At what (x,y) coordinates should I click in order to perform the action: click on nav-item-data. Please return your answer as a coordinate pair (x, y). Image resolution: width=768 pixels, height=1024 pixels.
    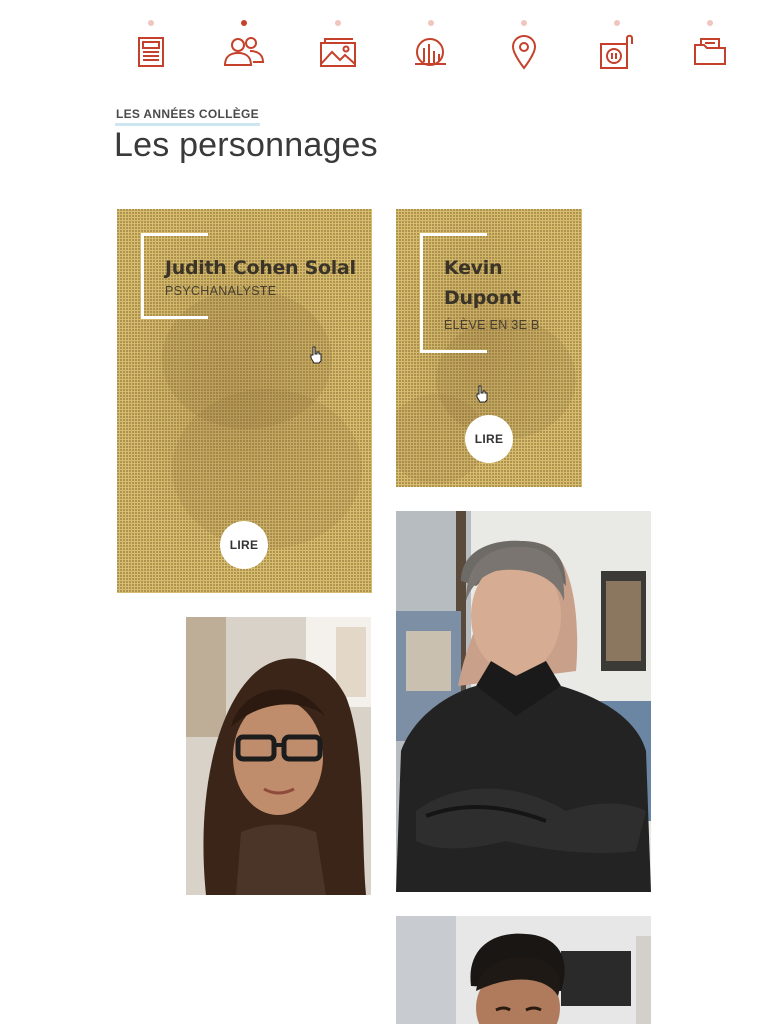
    Looking at the image, I should click on (431, 47).